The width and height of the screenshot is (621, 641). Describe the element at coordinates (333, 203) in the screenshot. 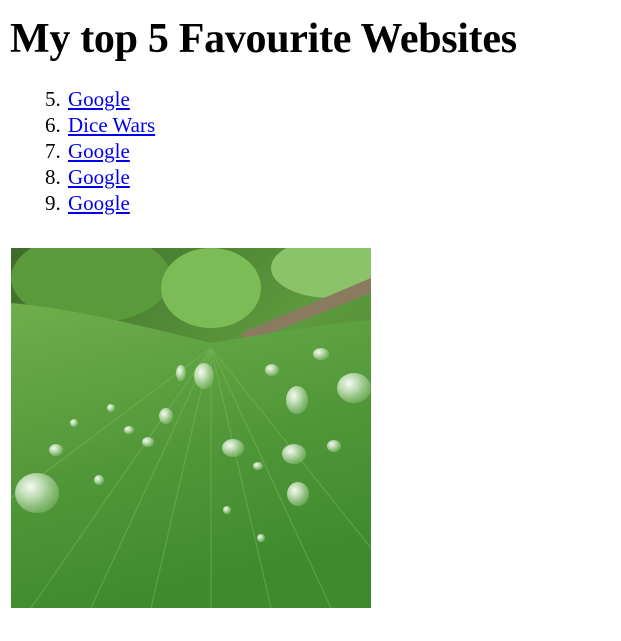

I see `list-item: 9. Google` at that location.